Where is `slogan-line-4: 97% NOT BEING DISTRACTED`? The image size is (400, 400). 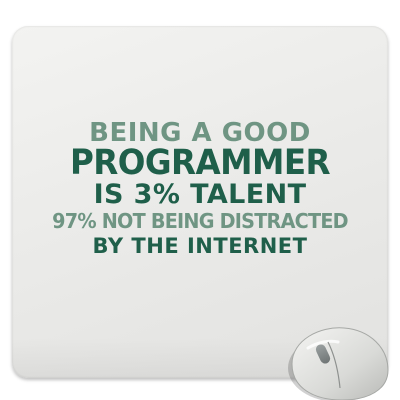 slogan-line-4: 97% NOT BEING DISTRACTED is located at coordinates (200, 221).